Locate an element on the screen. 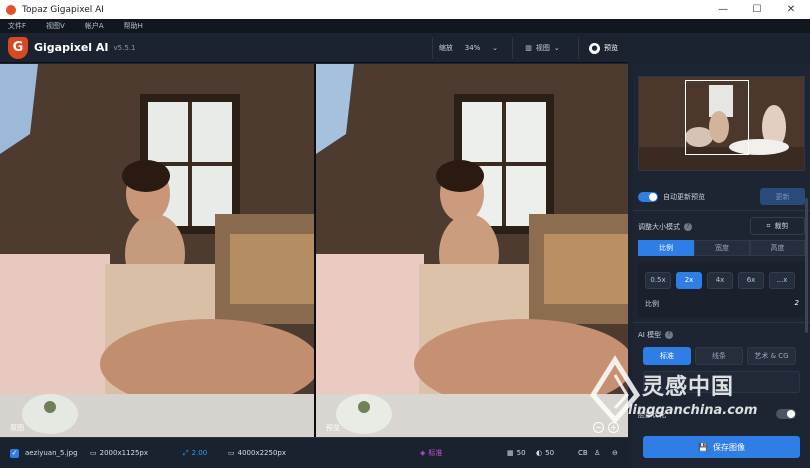 The image size is (810, 468). model-standard: 标准 is located at coordinates (667, 356).